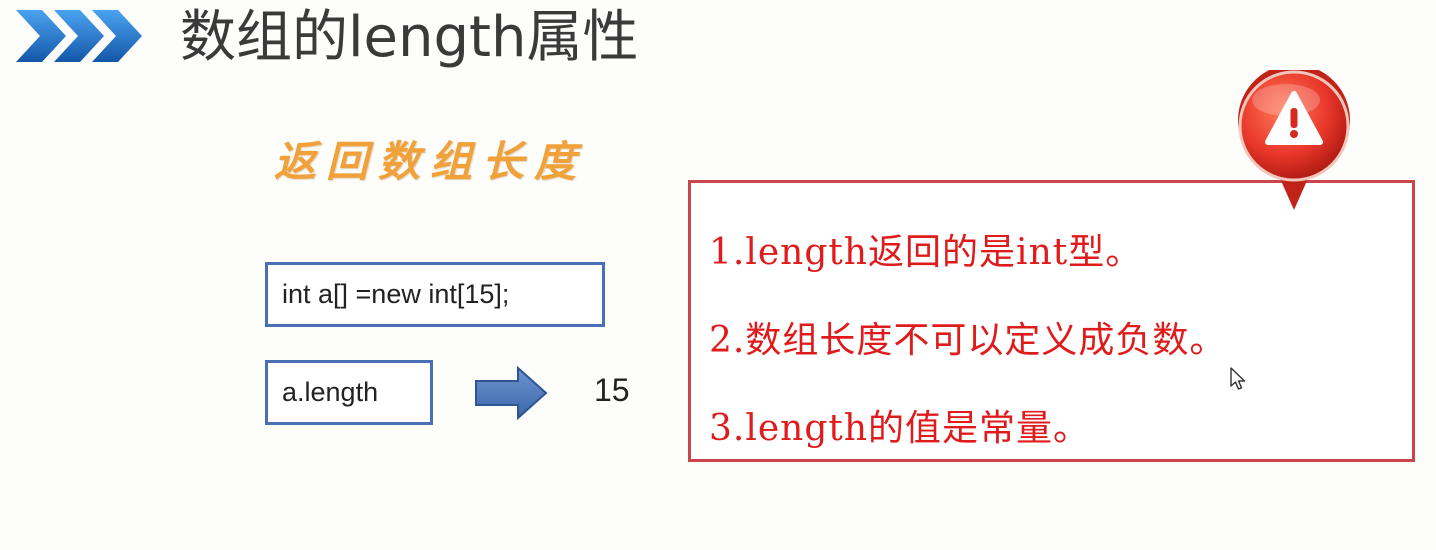 Image resolution: width=1436 pixels, height=550 pixels. I want to click on length-result-value: 15, so click(612, 390).